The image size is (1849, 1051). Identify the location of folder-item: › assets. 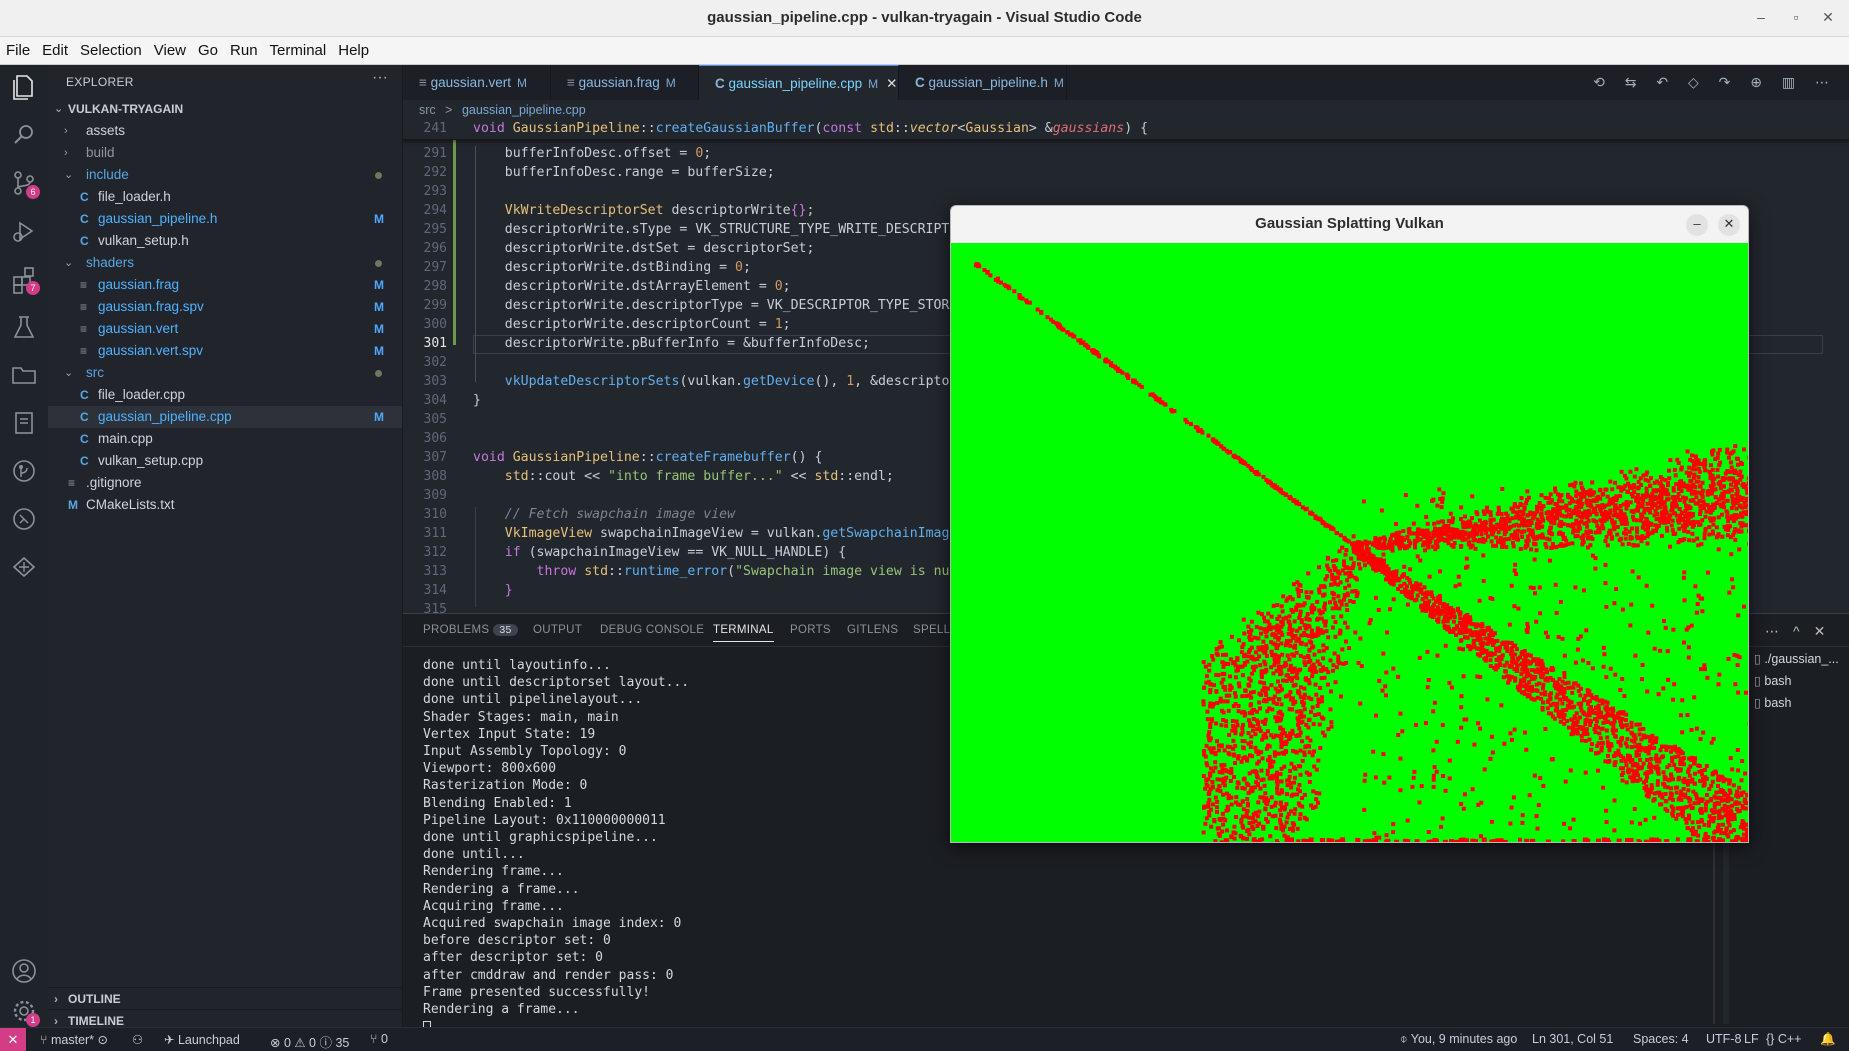
(225, 131).